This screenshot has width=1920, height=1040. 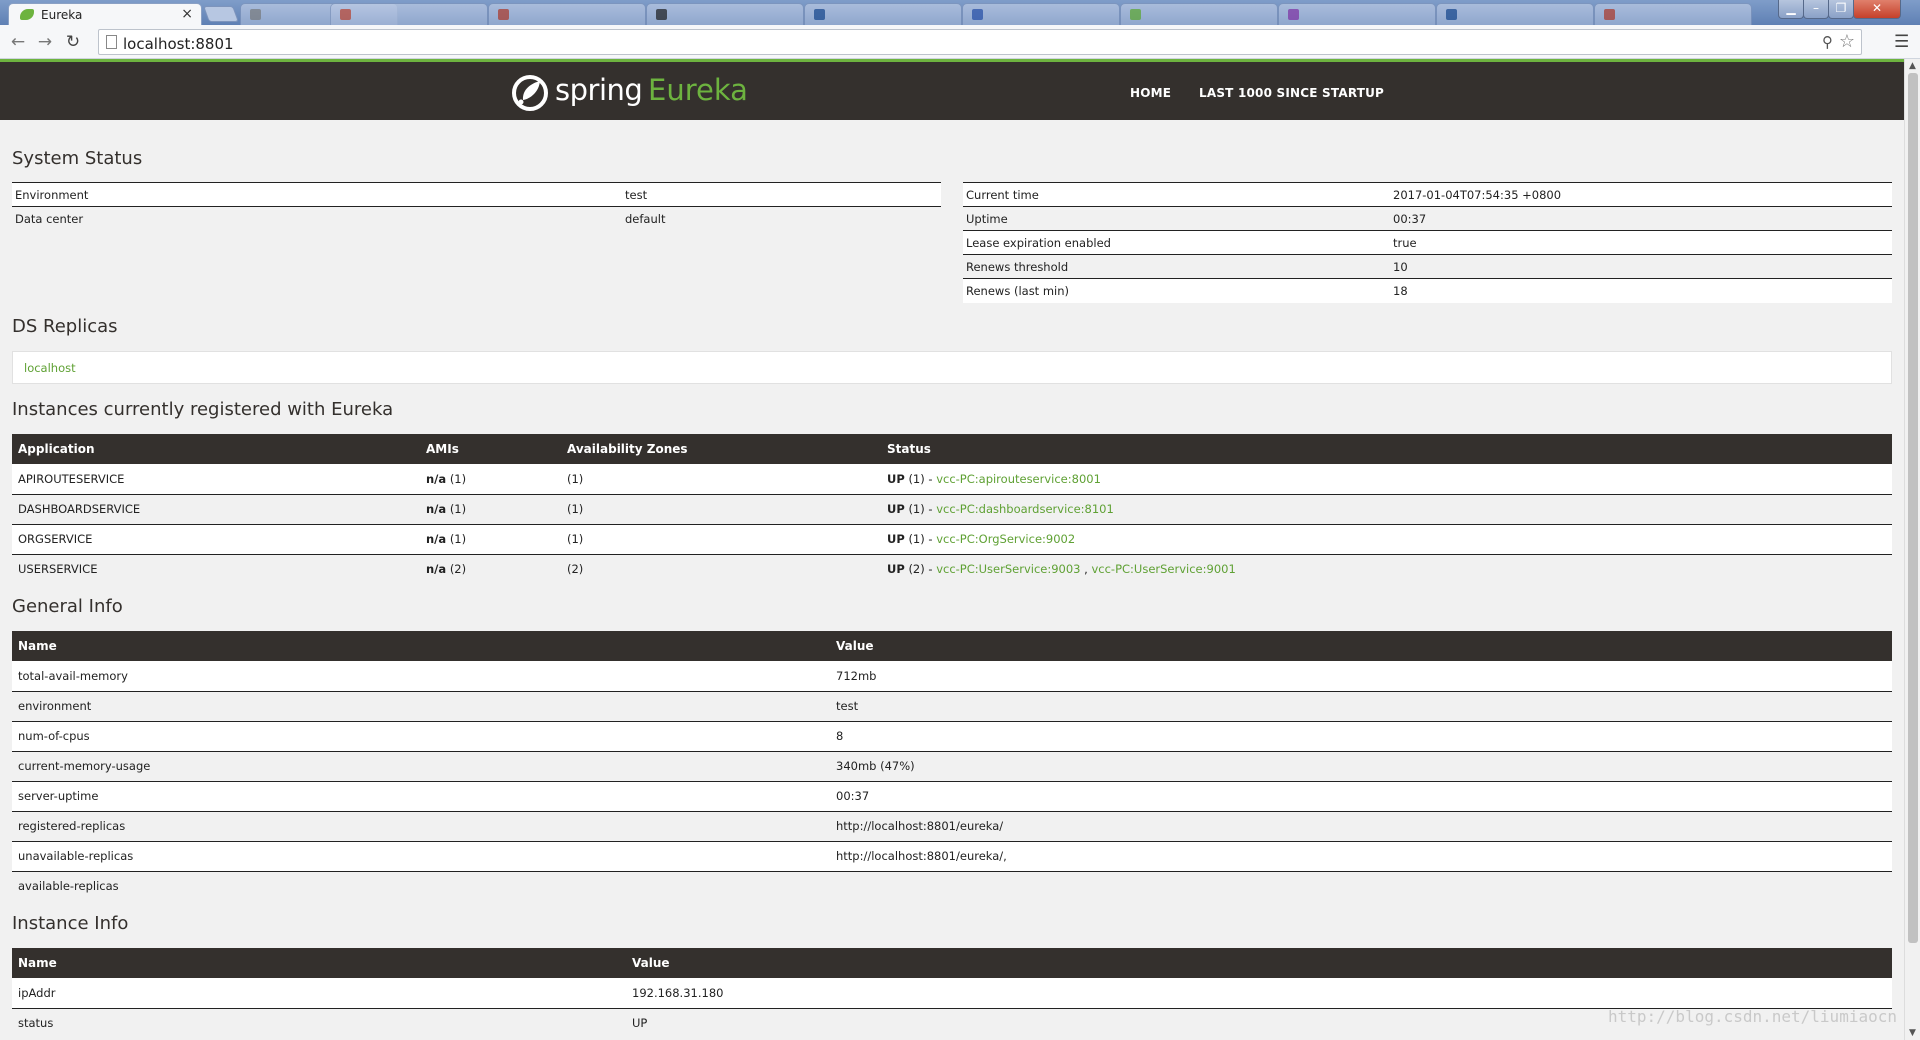 What do you see at coordinates (216, 508) in the screenshot?
I see `application-name: DASHBOARDSERVICE` at bounding box center [216, 508].